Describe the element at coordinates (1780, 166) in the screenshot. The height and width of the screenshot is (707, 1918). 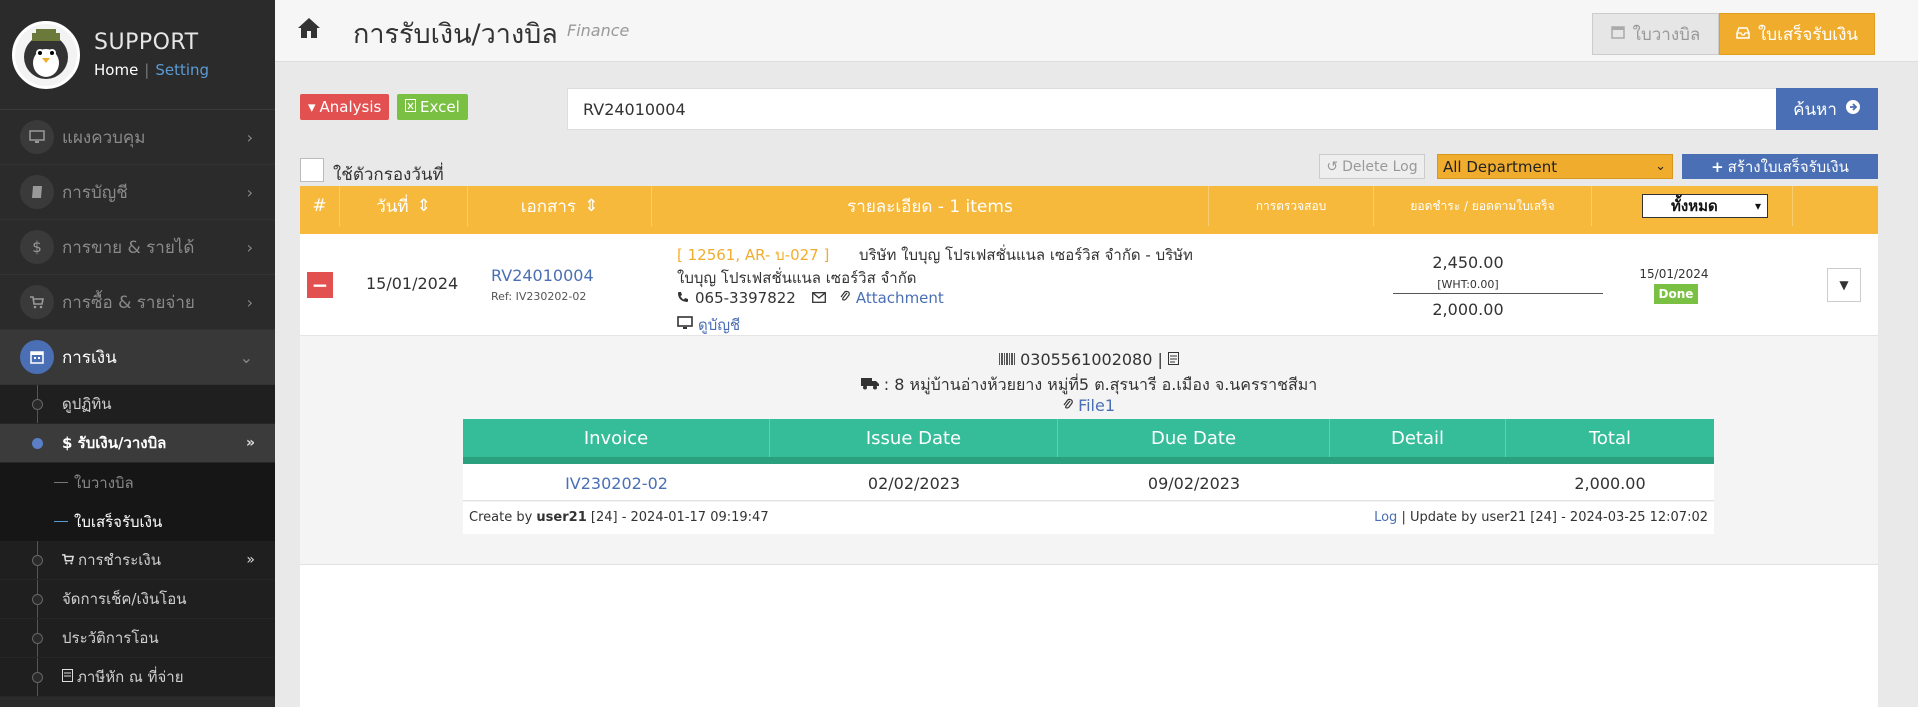
I see `create-receipt-button: + สร้างใบเสร็จรับเงิน` at that location.